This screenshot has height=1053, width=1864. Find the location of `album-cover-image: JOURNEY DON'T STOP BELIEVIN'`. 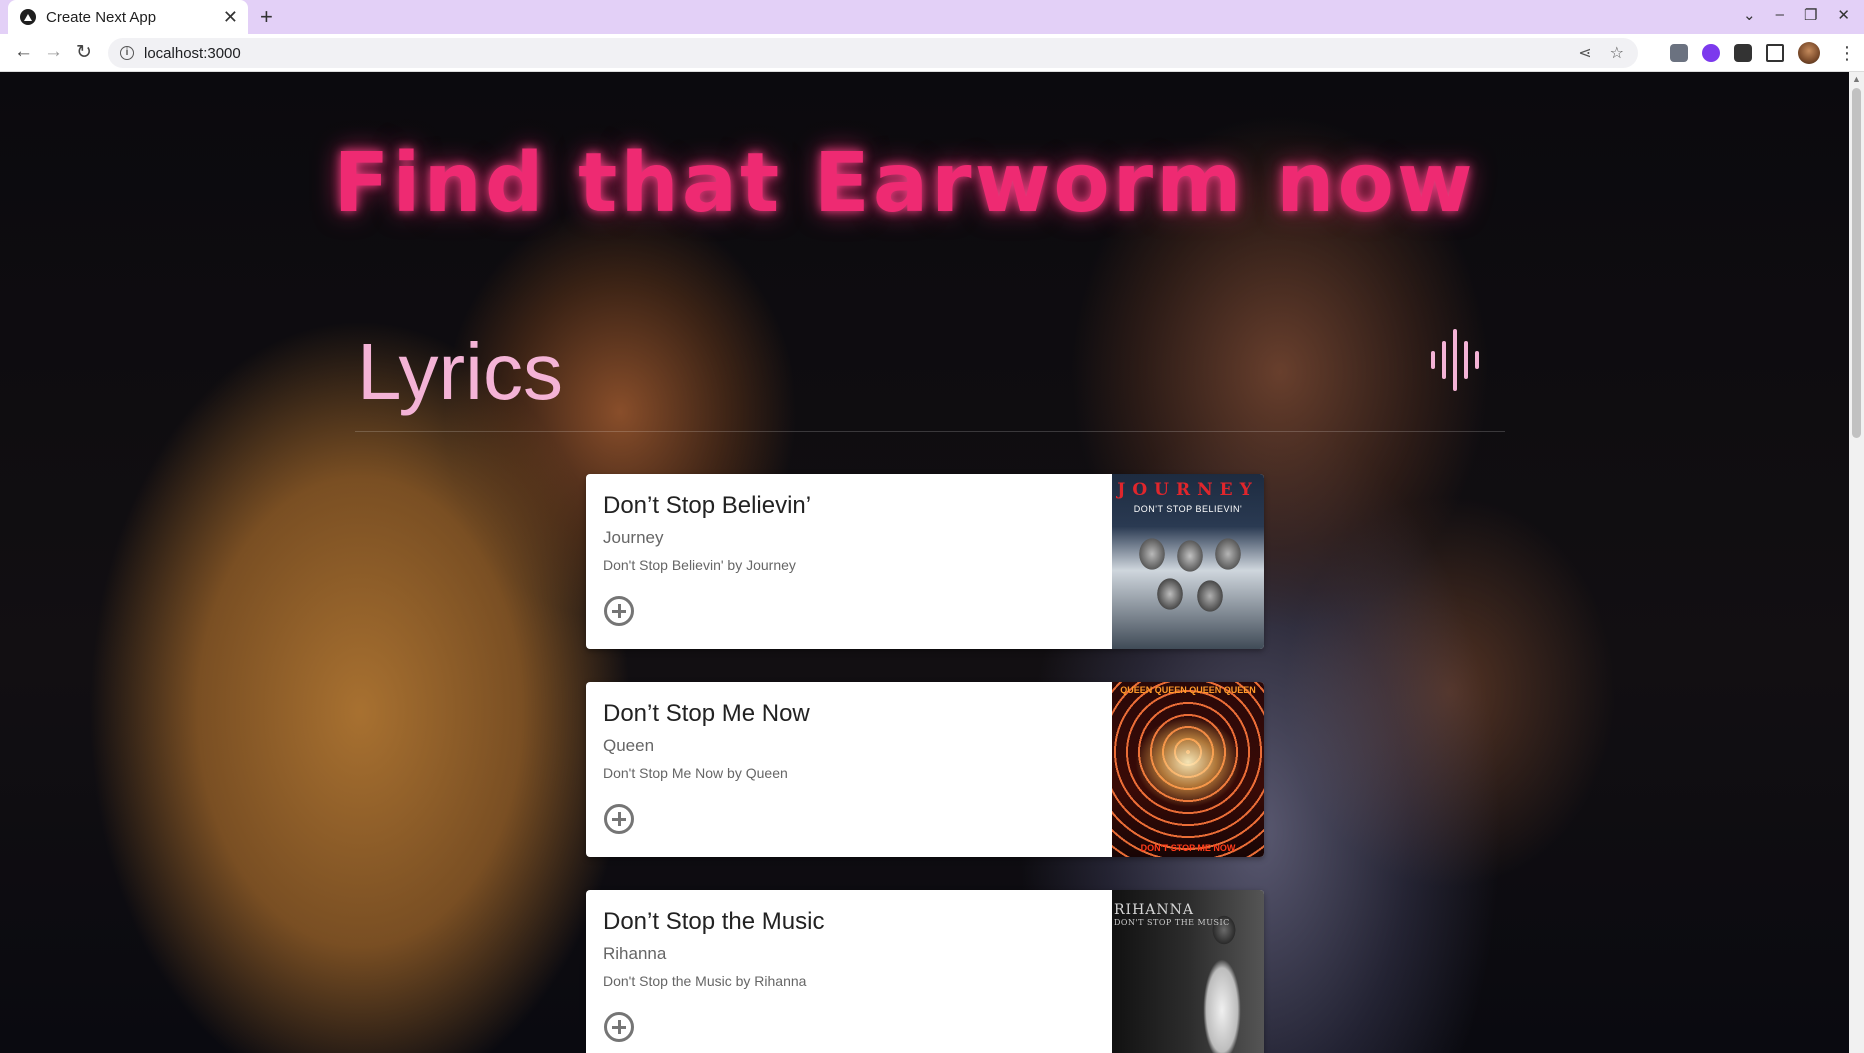

album-cover-image: JOURNEY DON'T STOP BELIEVIN' is located at coordinates (1188, 561).